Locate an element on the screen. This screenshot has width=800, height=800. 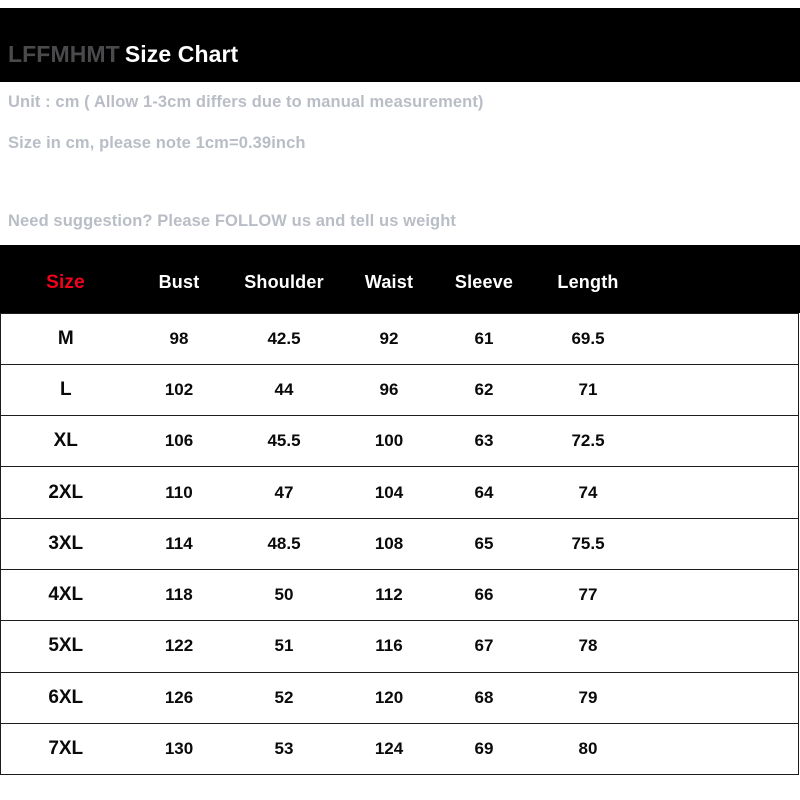
column-header-spacer is located at coordinates (722, 283).